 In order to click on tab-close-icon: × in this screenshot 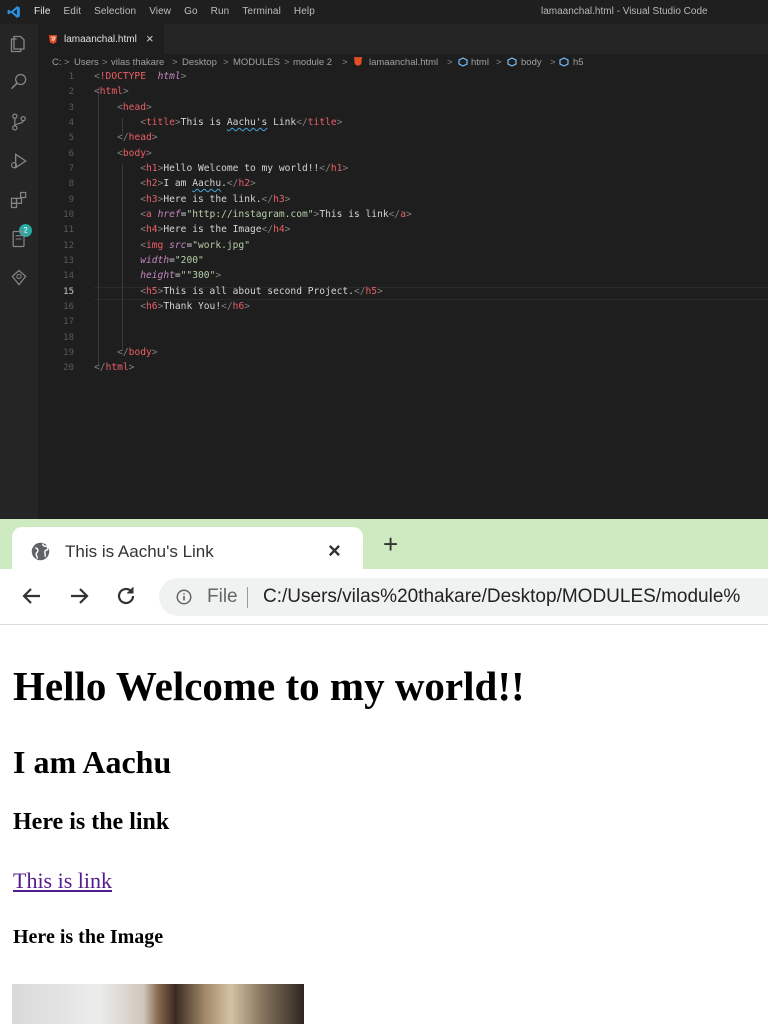, I will do `click(150, 38)`.